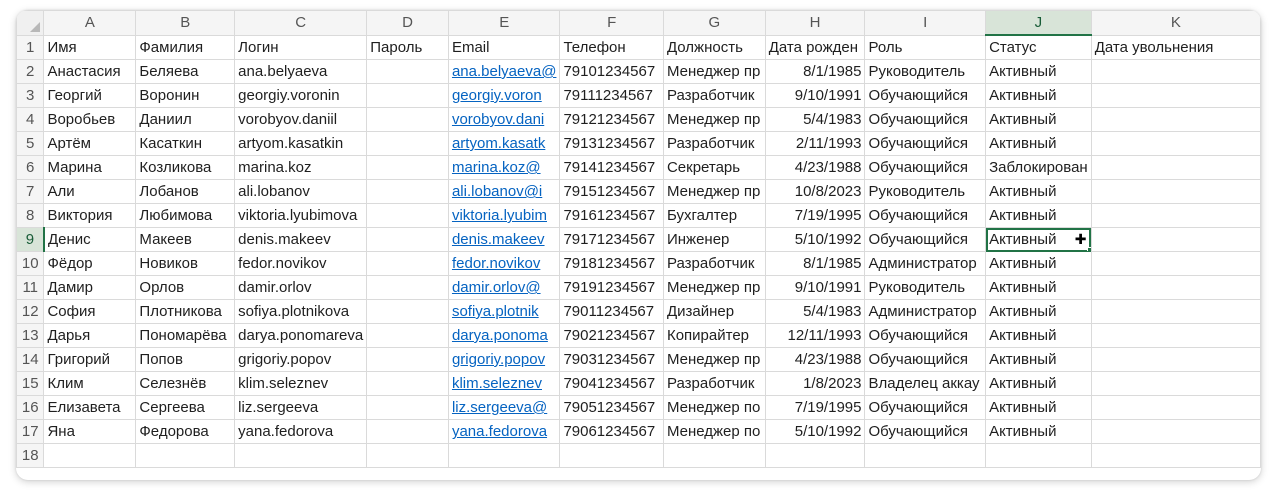 The height and width of the screenshot is (500, 1277). Describe the element at coordinates (30, 143) in the screenshot. I see `row-header-5: 5` at that location.